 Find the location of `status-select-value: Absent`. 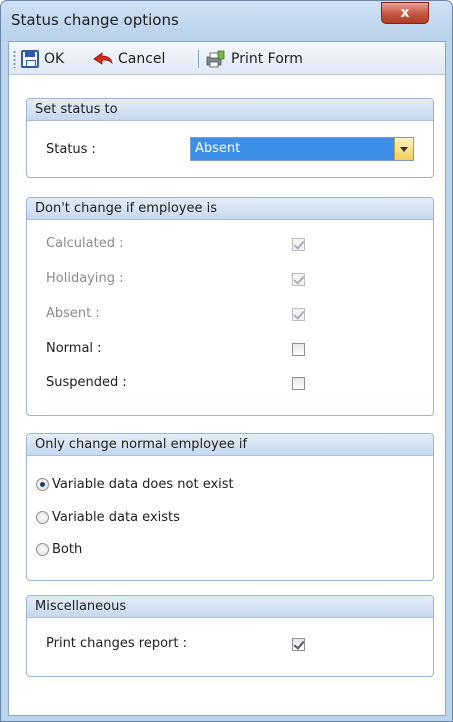

status-select-value: Absent is located at coordinates (218, 148).